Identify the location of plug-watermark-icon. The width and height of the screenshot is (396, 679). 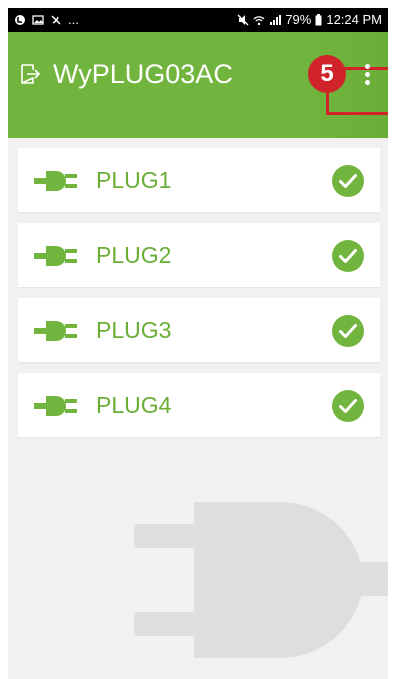
(261, 580).